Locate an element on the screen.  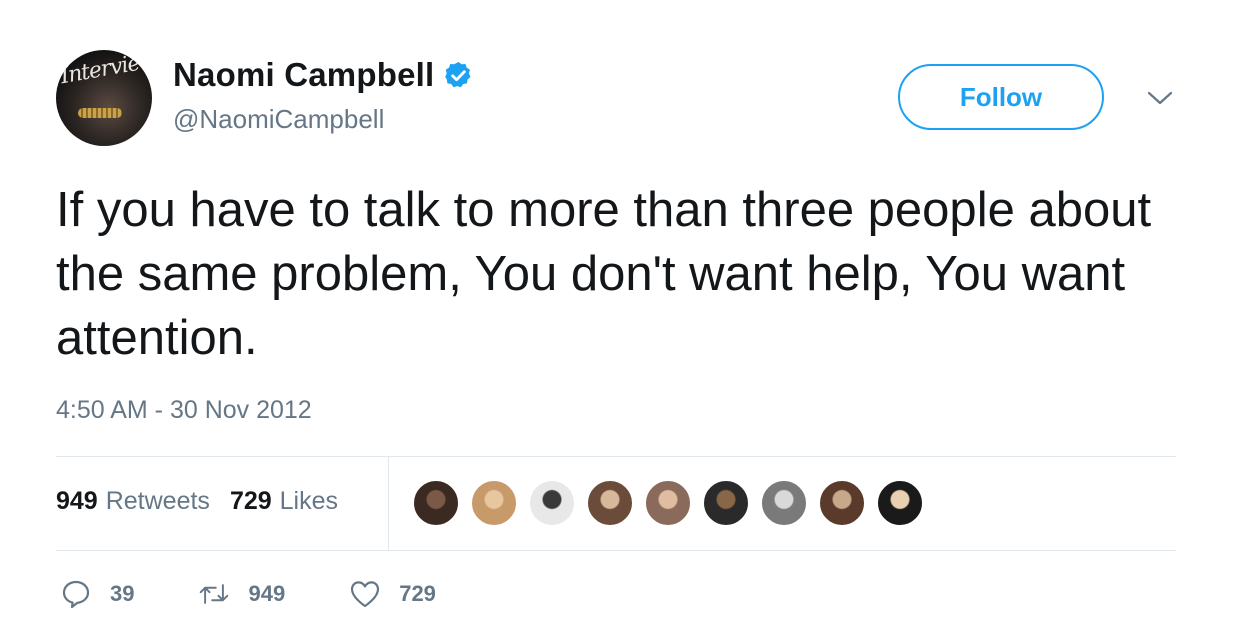
retweet-count: 949 is located at coordinates (267, 593).